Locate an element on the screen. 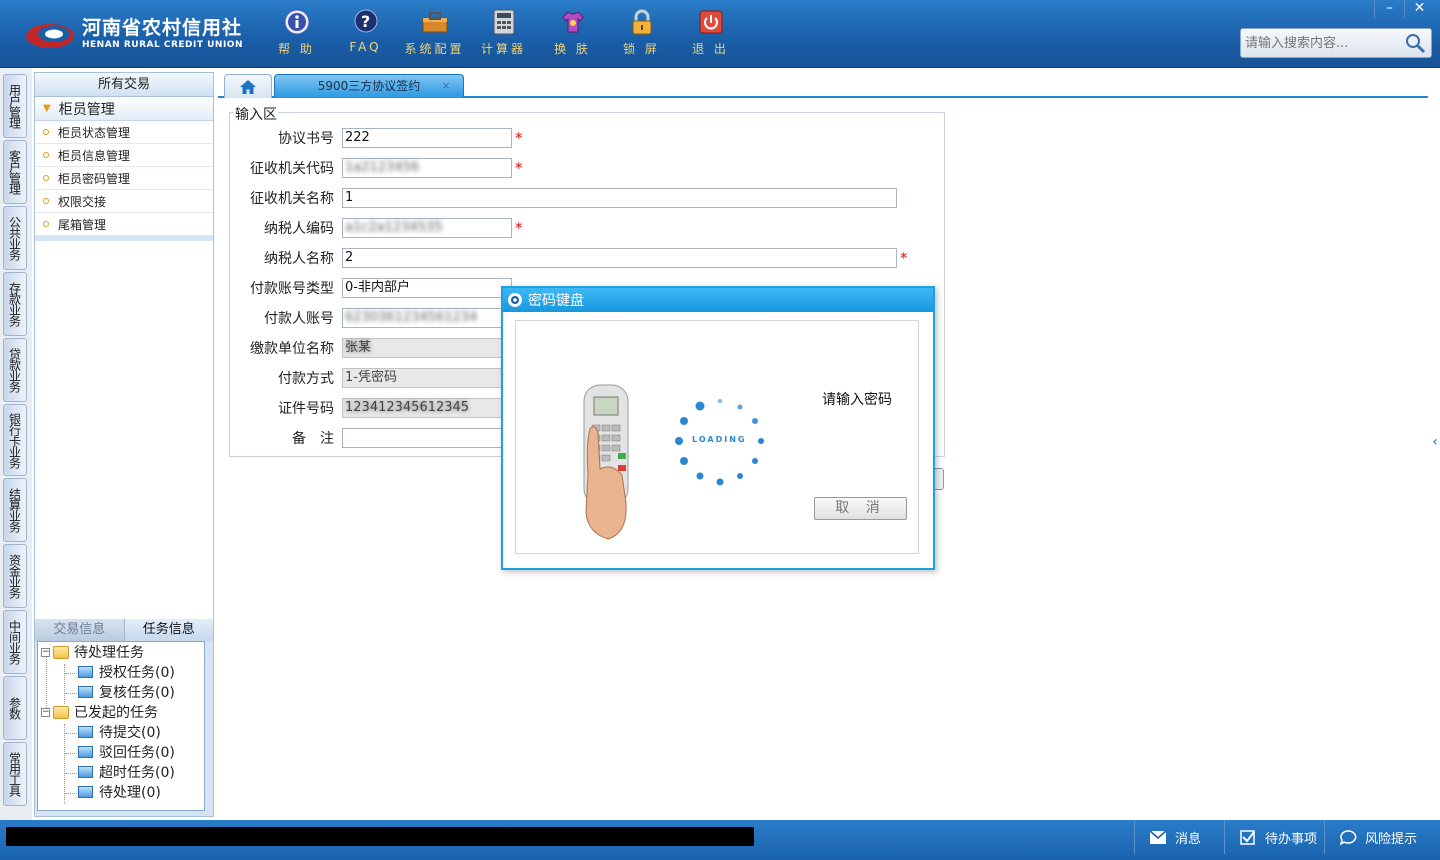 The width and height of the screenshot is (1440, 860). tree-node-pending-tasks: − 待处理任务 is located at coordinates (92, 652).